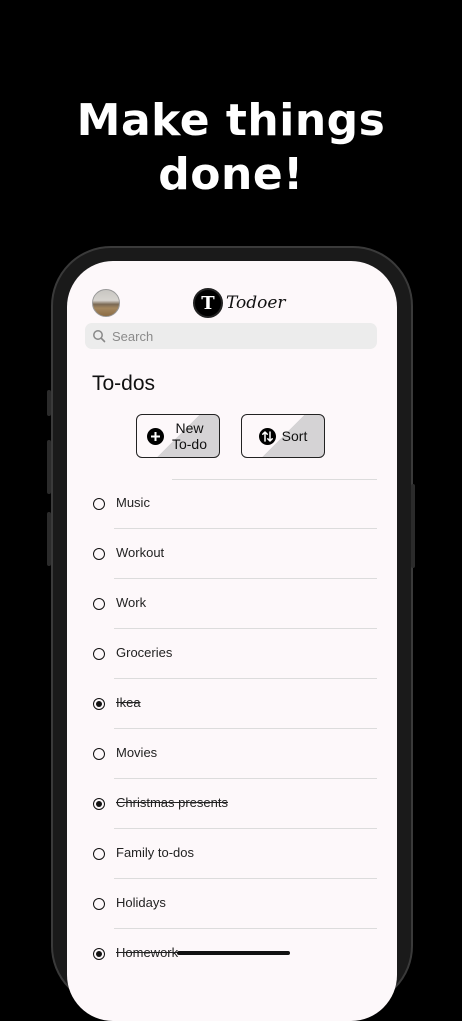 Image resolution: width=462 pixels, height=1021 pixels. I want to click on avatar, so click(106, 303).